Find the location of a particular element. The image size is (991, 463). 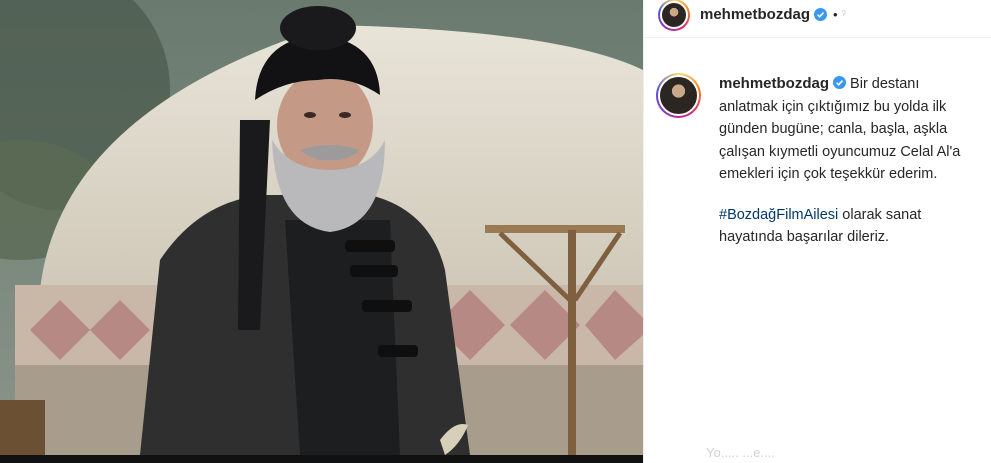

caption-username: mehmetbozdag is located at coordinates (774, 83).